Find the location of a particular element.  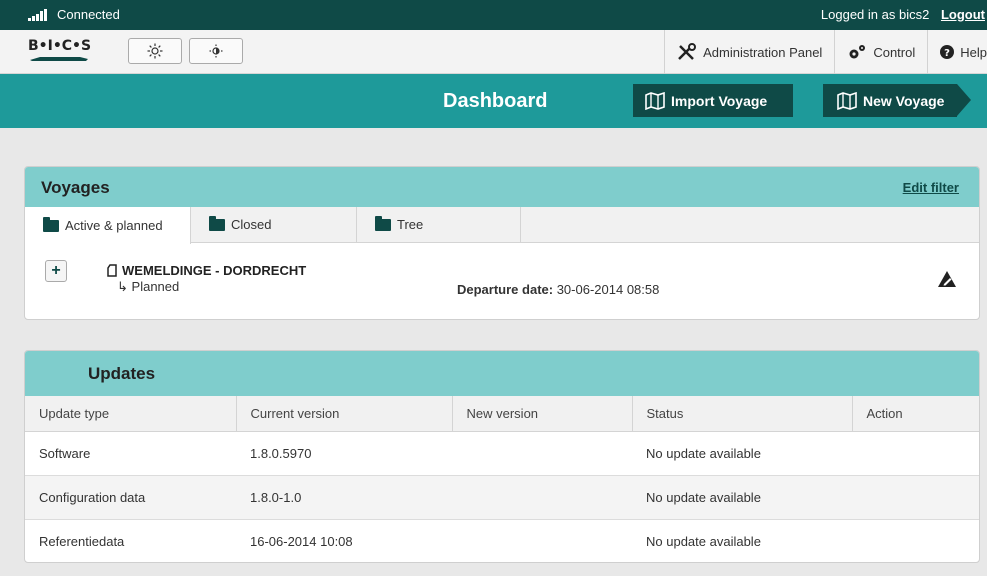

updates-header: Updates is located at coordinates (502, 373).